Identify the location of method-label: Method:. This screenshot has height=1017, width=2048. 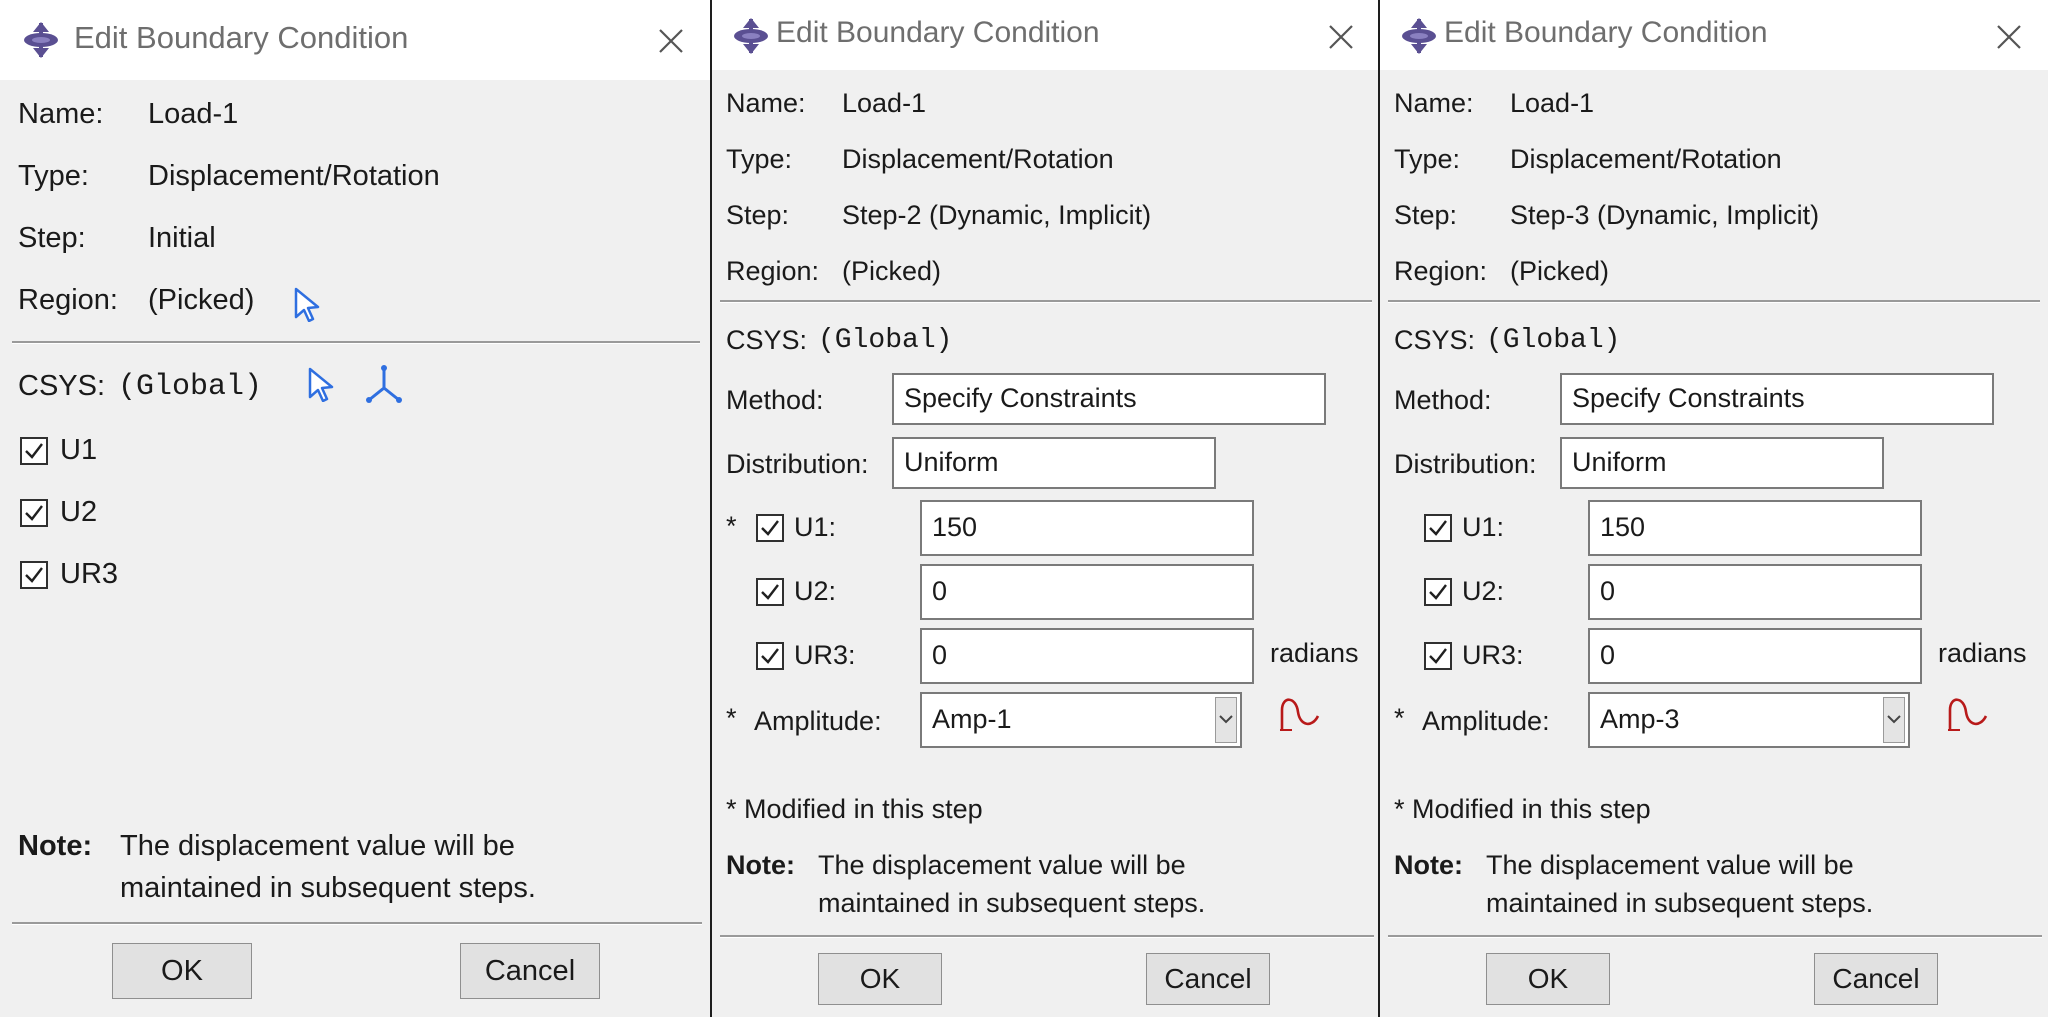
(775, 400).